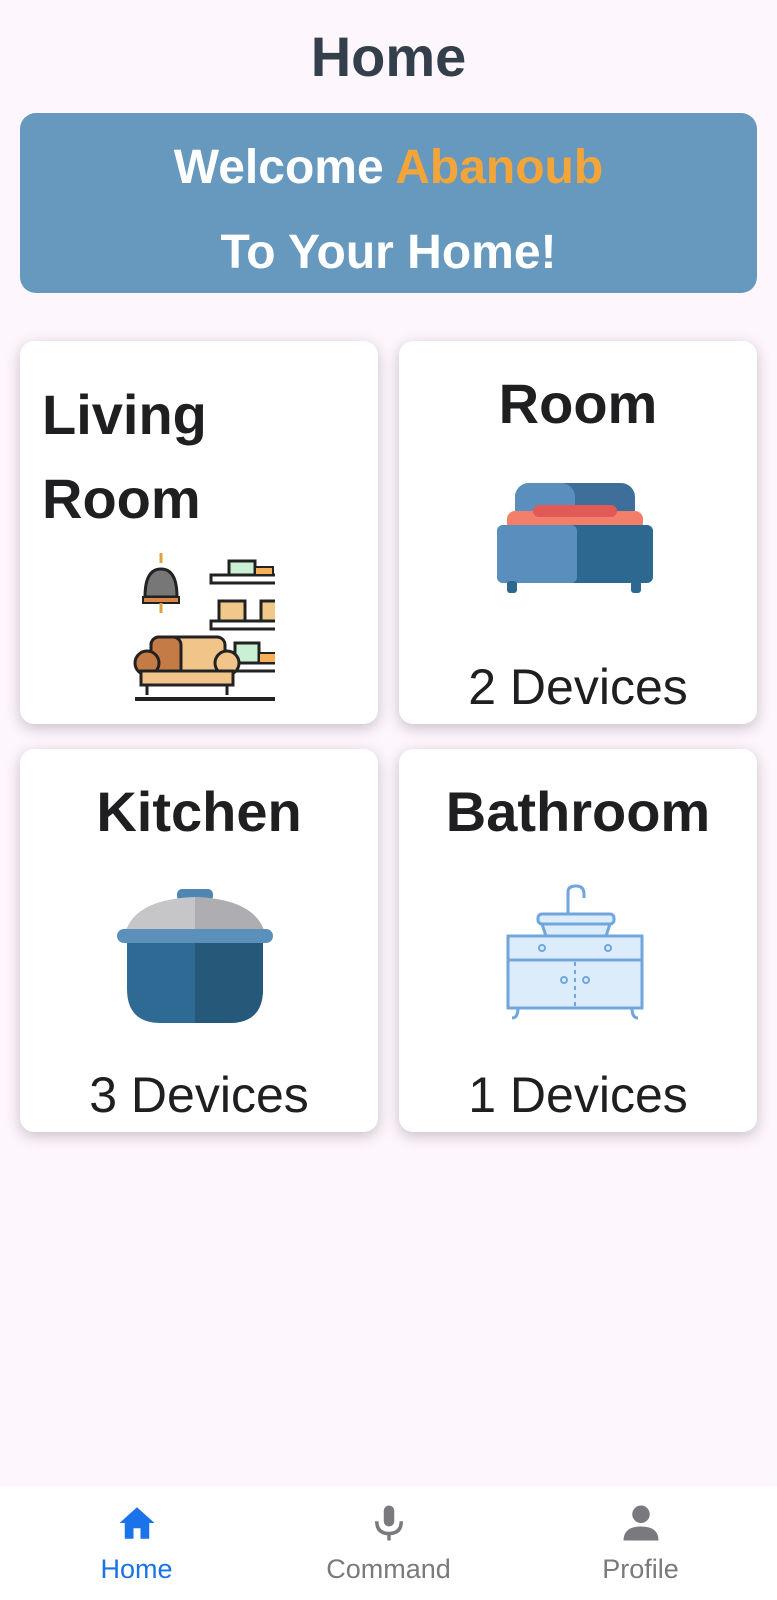 This screenshot has height=1600, width=777. I want to click on page-title: Home, so click(388, 56).